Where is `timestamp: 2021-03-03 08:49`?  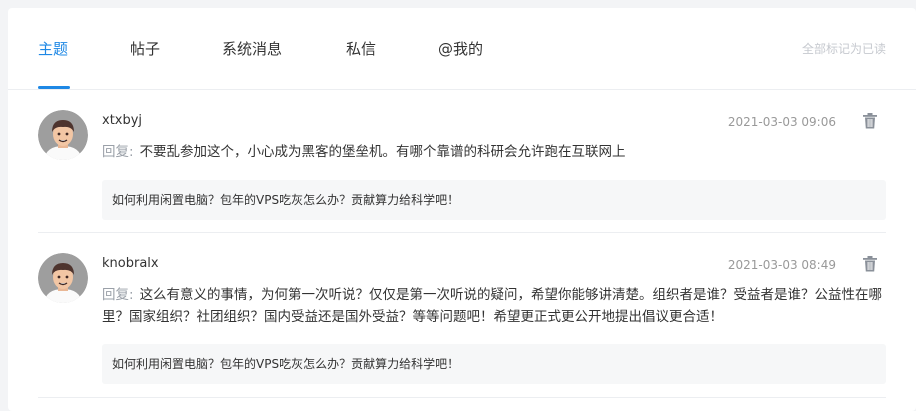 timestamp: 2021-03-03 08:49 is located at coordinates (781, 265).